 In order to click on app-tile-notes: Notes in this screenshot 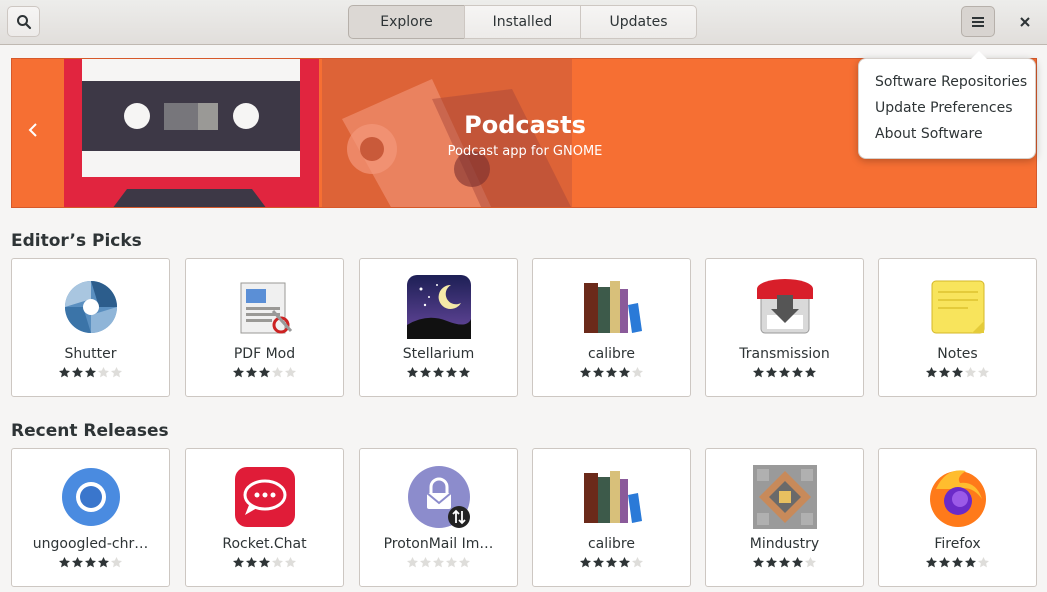, I will do `click(957, 327)`.